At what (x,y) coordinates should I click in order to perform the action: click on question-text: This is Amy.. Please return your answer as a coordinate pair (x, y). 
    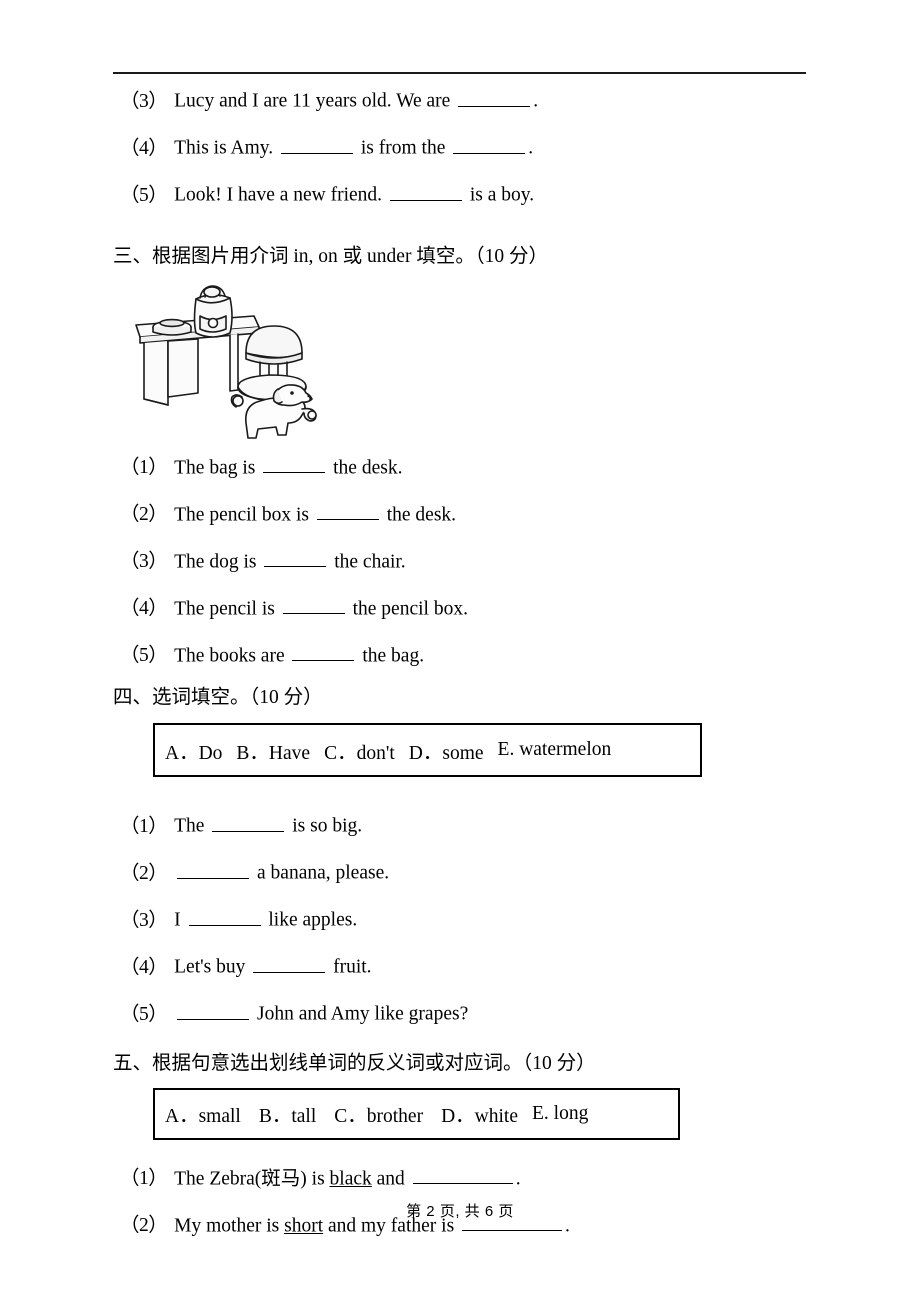
    Looking at the image, I should click on (226, 148).